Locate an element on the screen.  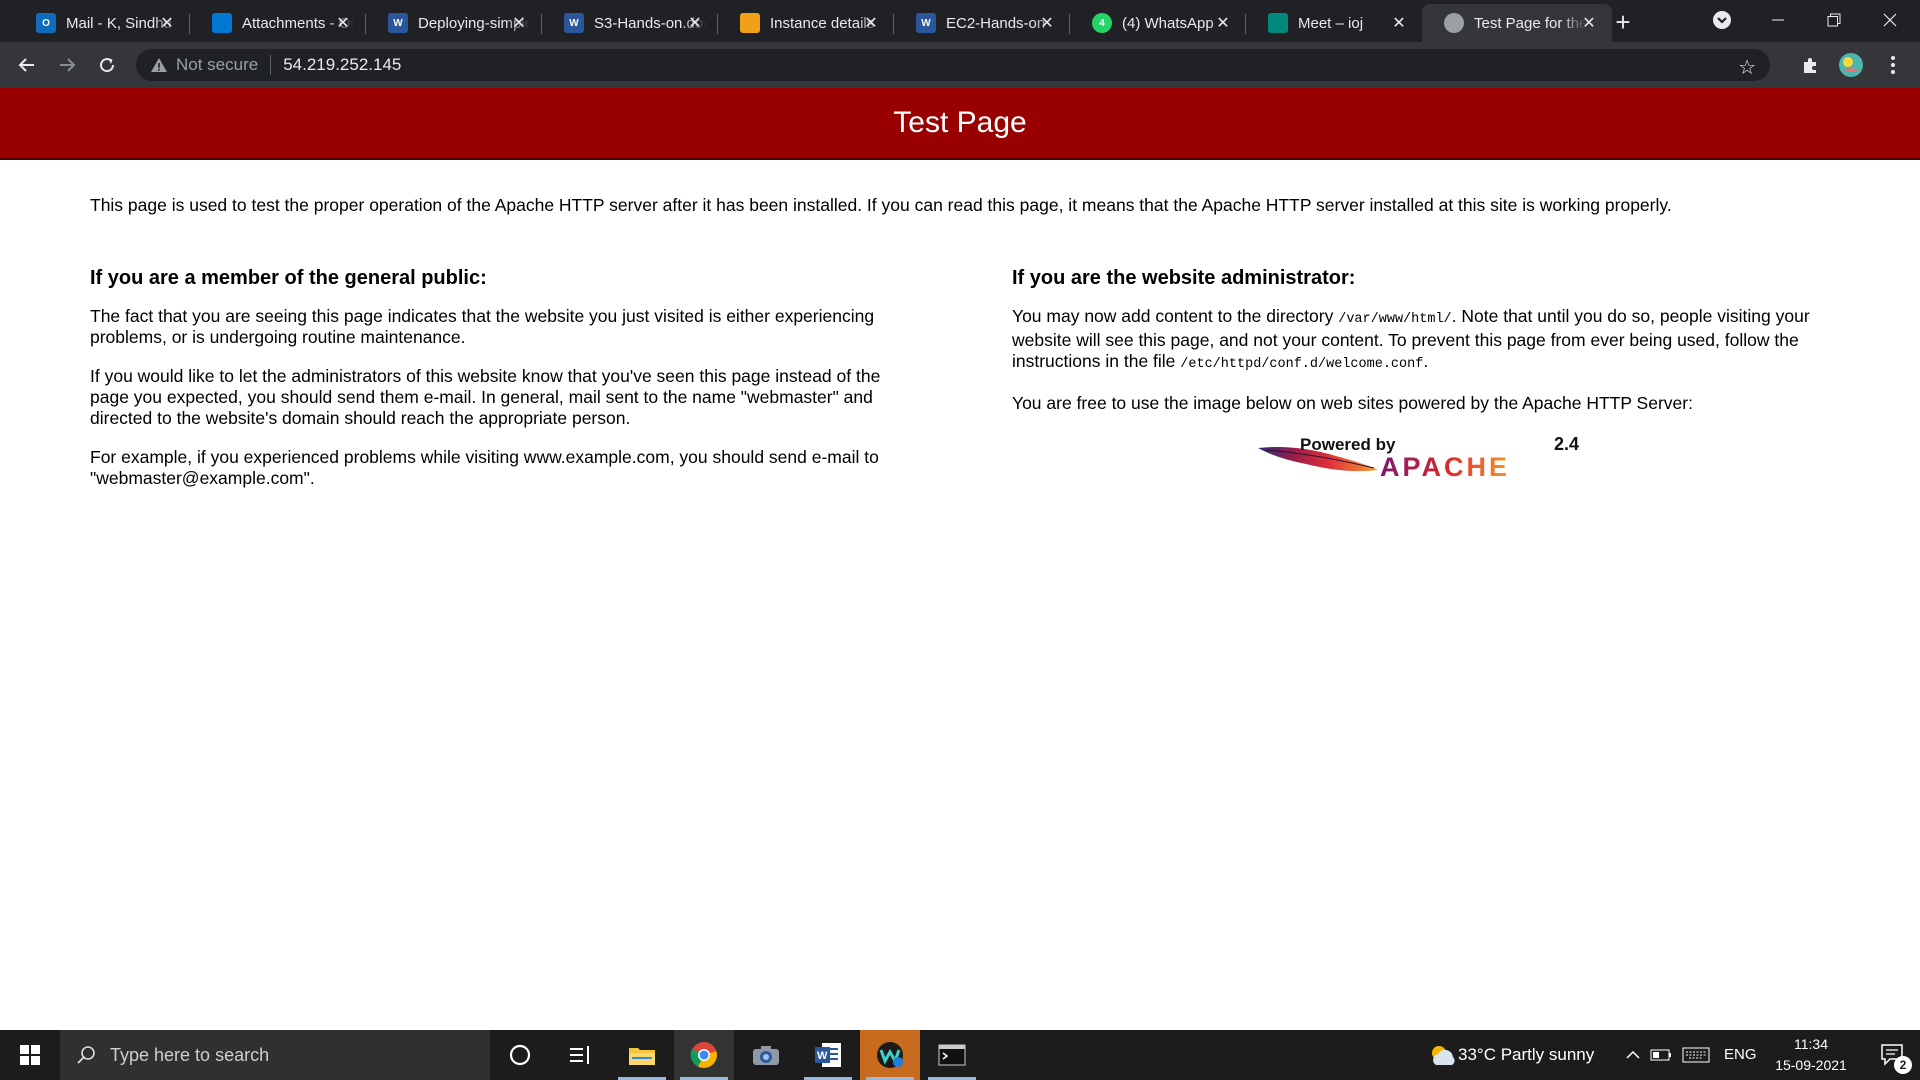
config-file-path: /etc/httpd/conf.d/welcome.conf is located at coordinates (1302, 364).